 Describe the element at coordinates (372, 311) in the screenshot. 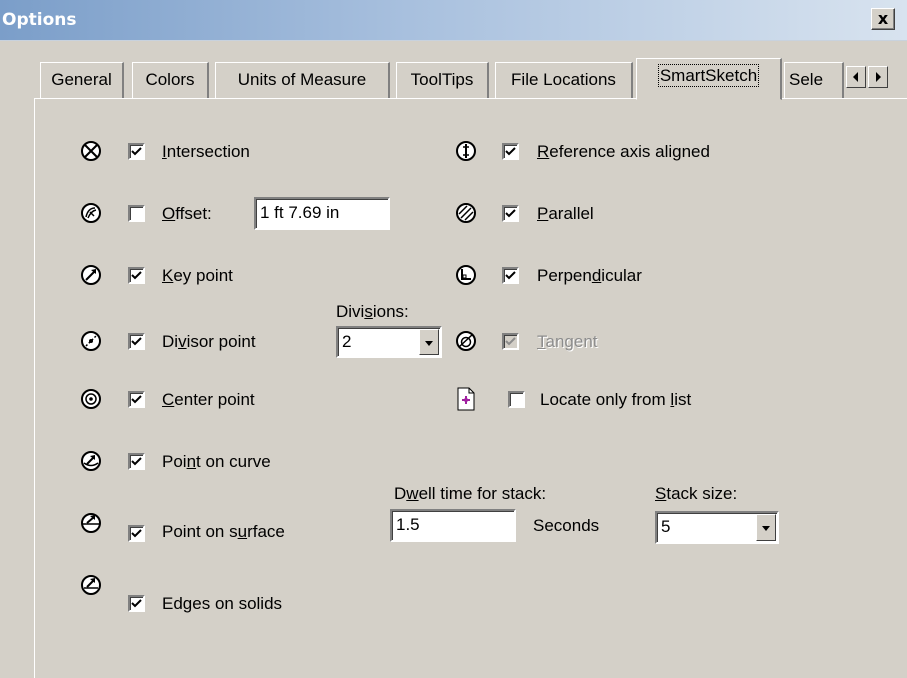

I see `divisions-label: Divisions:` at that location.